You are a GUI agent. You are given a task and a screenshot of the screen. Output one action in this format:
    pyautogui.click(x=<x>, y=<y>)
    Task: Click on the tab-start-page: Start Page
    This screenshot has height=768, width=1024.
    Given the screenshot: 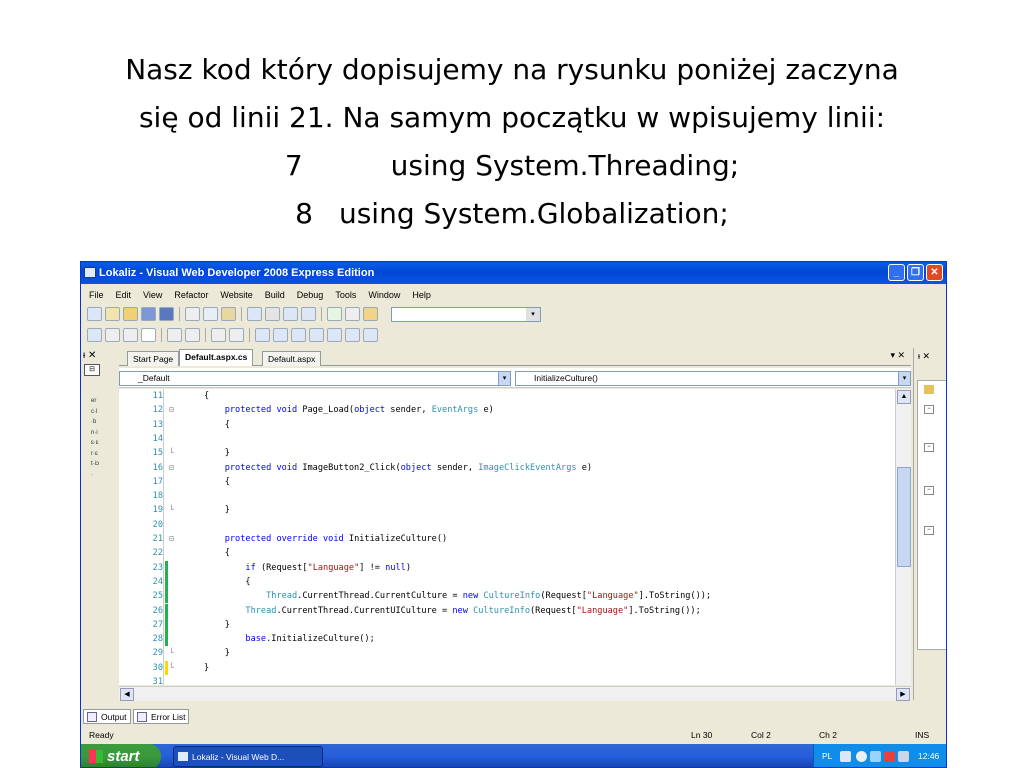 What is the action you would take?
    pyautogui.click(x=153, y=358)
    